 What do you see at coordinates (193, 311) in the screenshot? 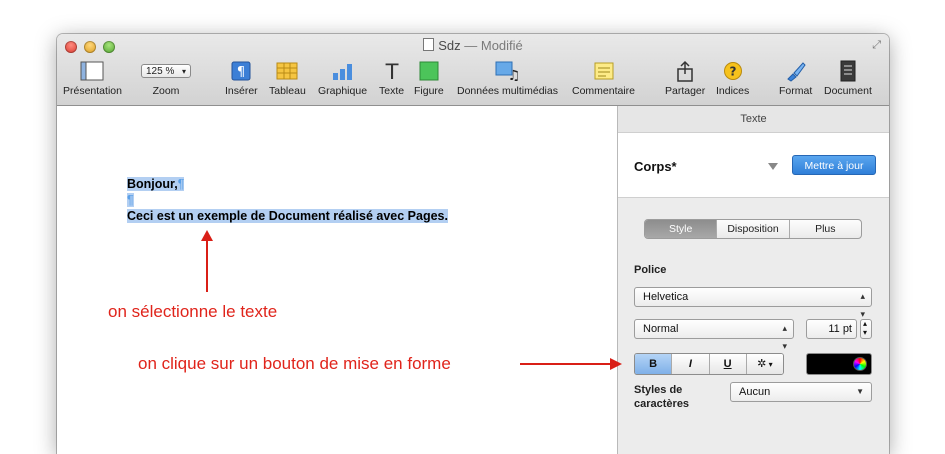
I see `annotation-select-text: on sélectionne le texte` at bounding box center [193, 311].